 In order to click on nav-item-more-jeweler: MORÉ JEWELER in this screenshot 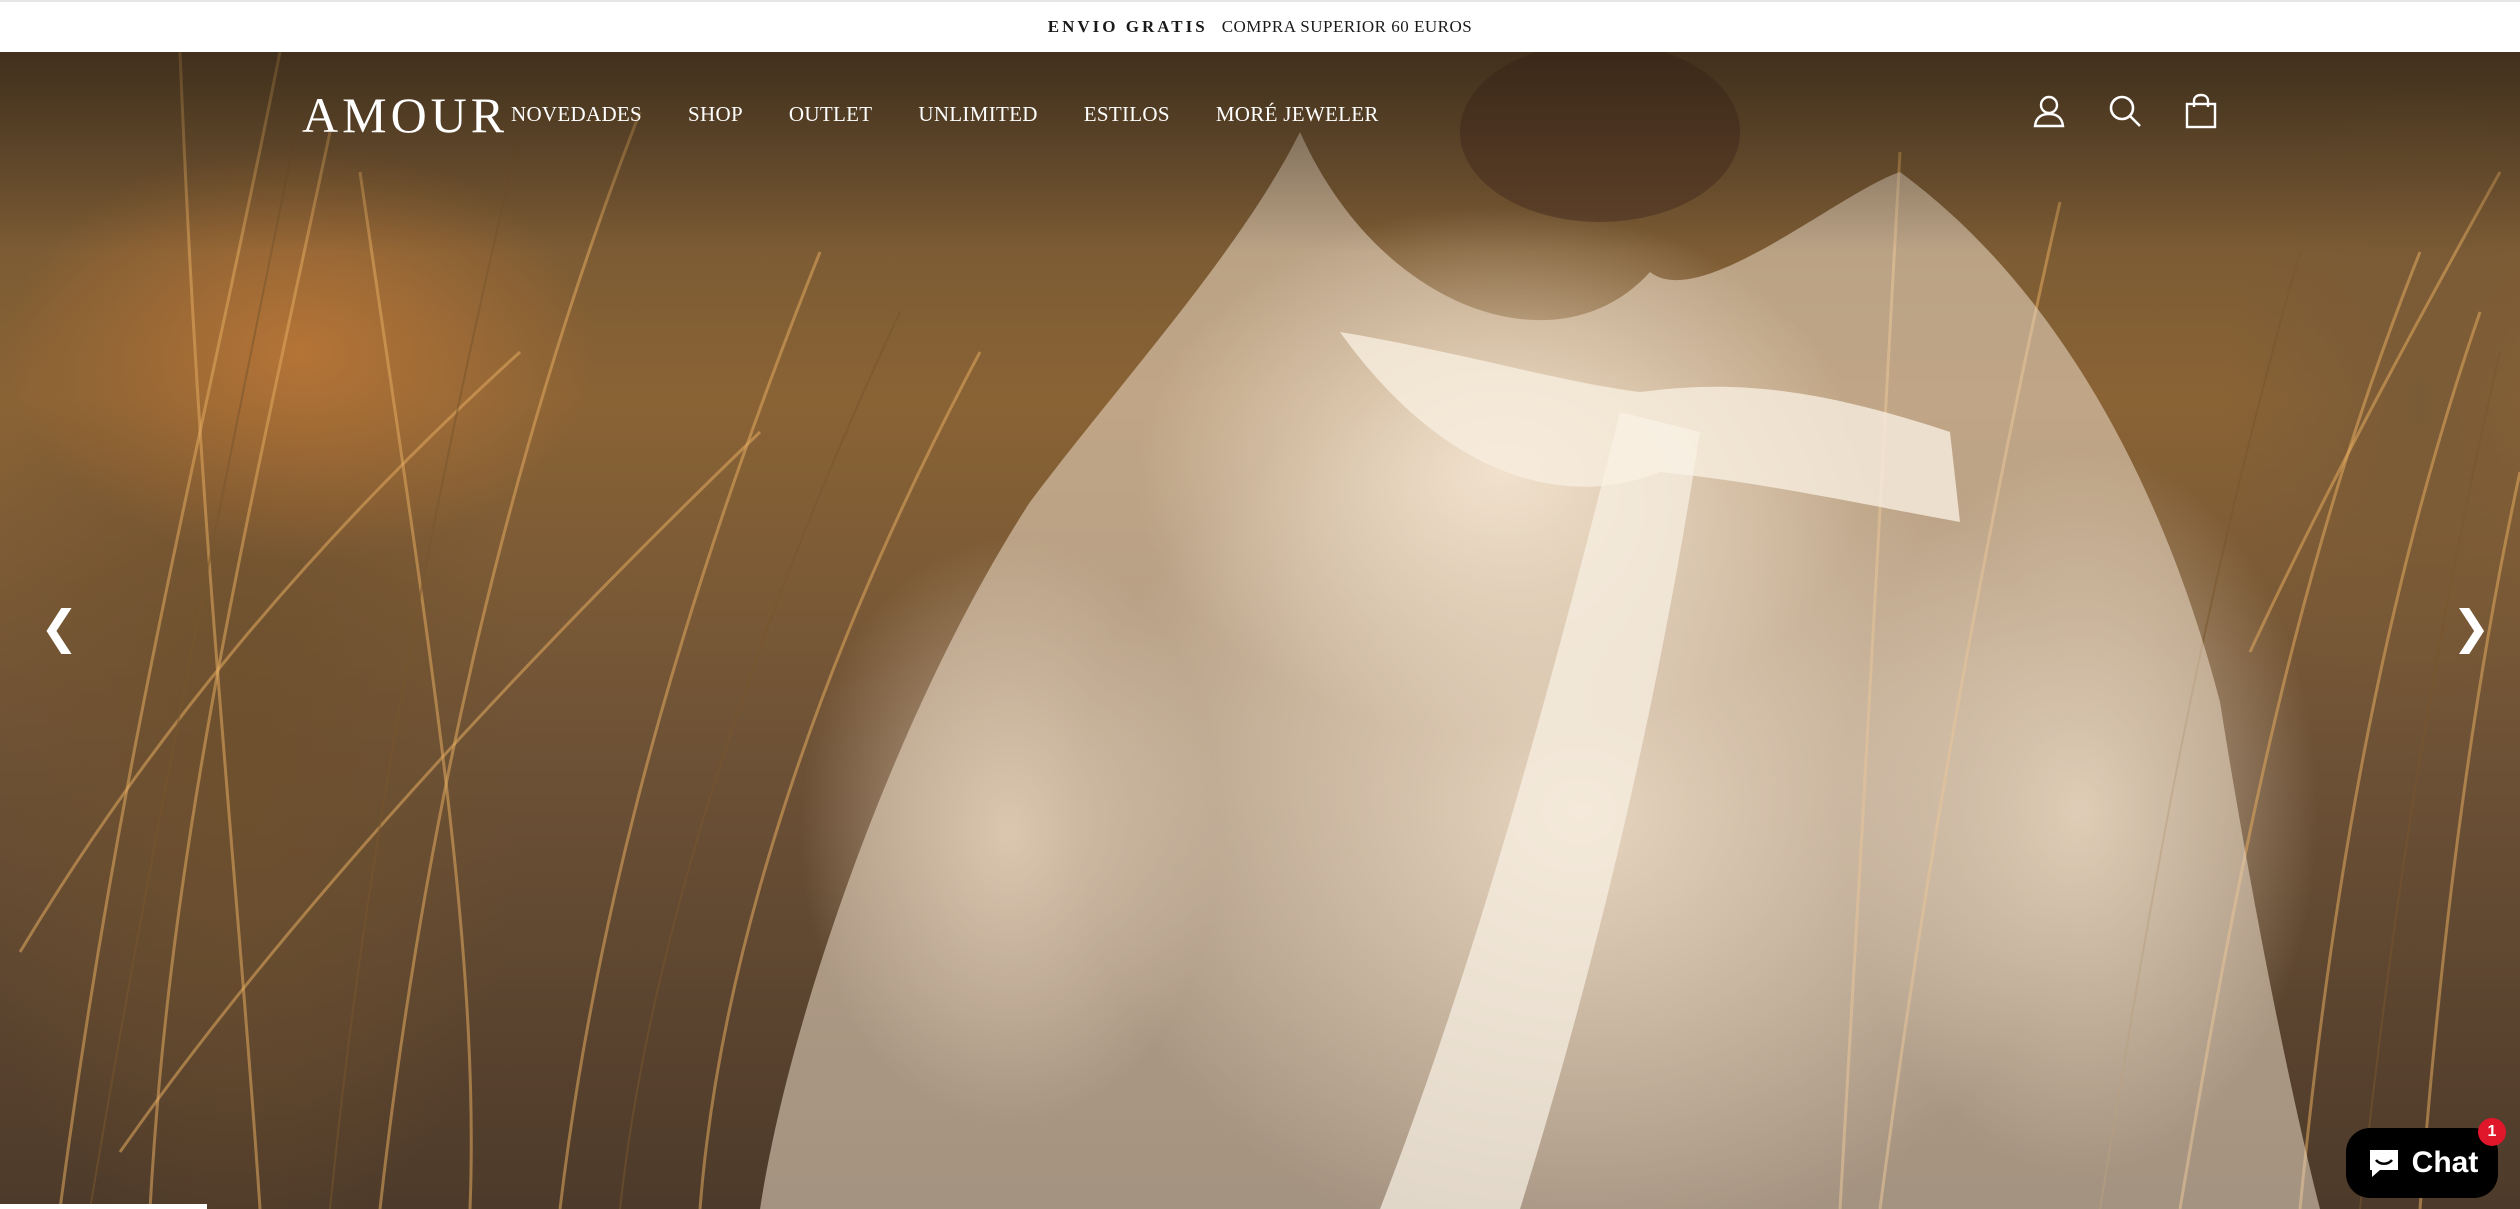, I will do `click(1297, 114)`.